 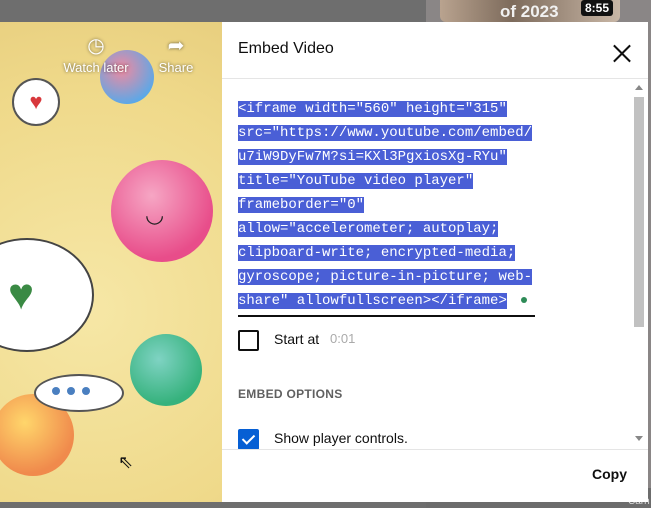 What do you see at coordinates (609, 474) in the screenshot?
I see `copy-button: Copy` at bounding box center [609, 474].